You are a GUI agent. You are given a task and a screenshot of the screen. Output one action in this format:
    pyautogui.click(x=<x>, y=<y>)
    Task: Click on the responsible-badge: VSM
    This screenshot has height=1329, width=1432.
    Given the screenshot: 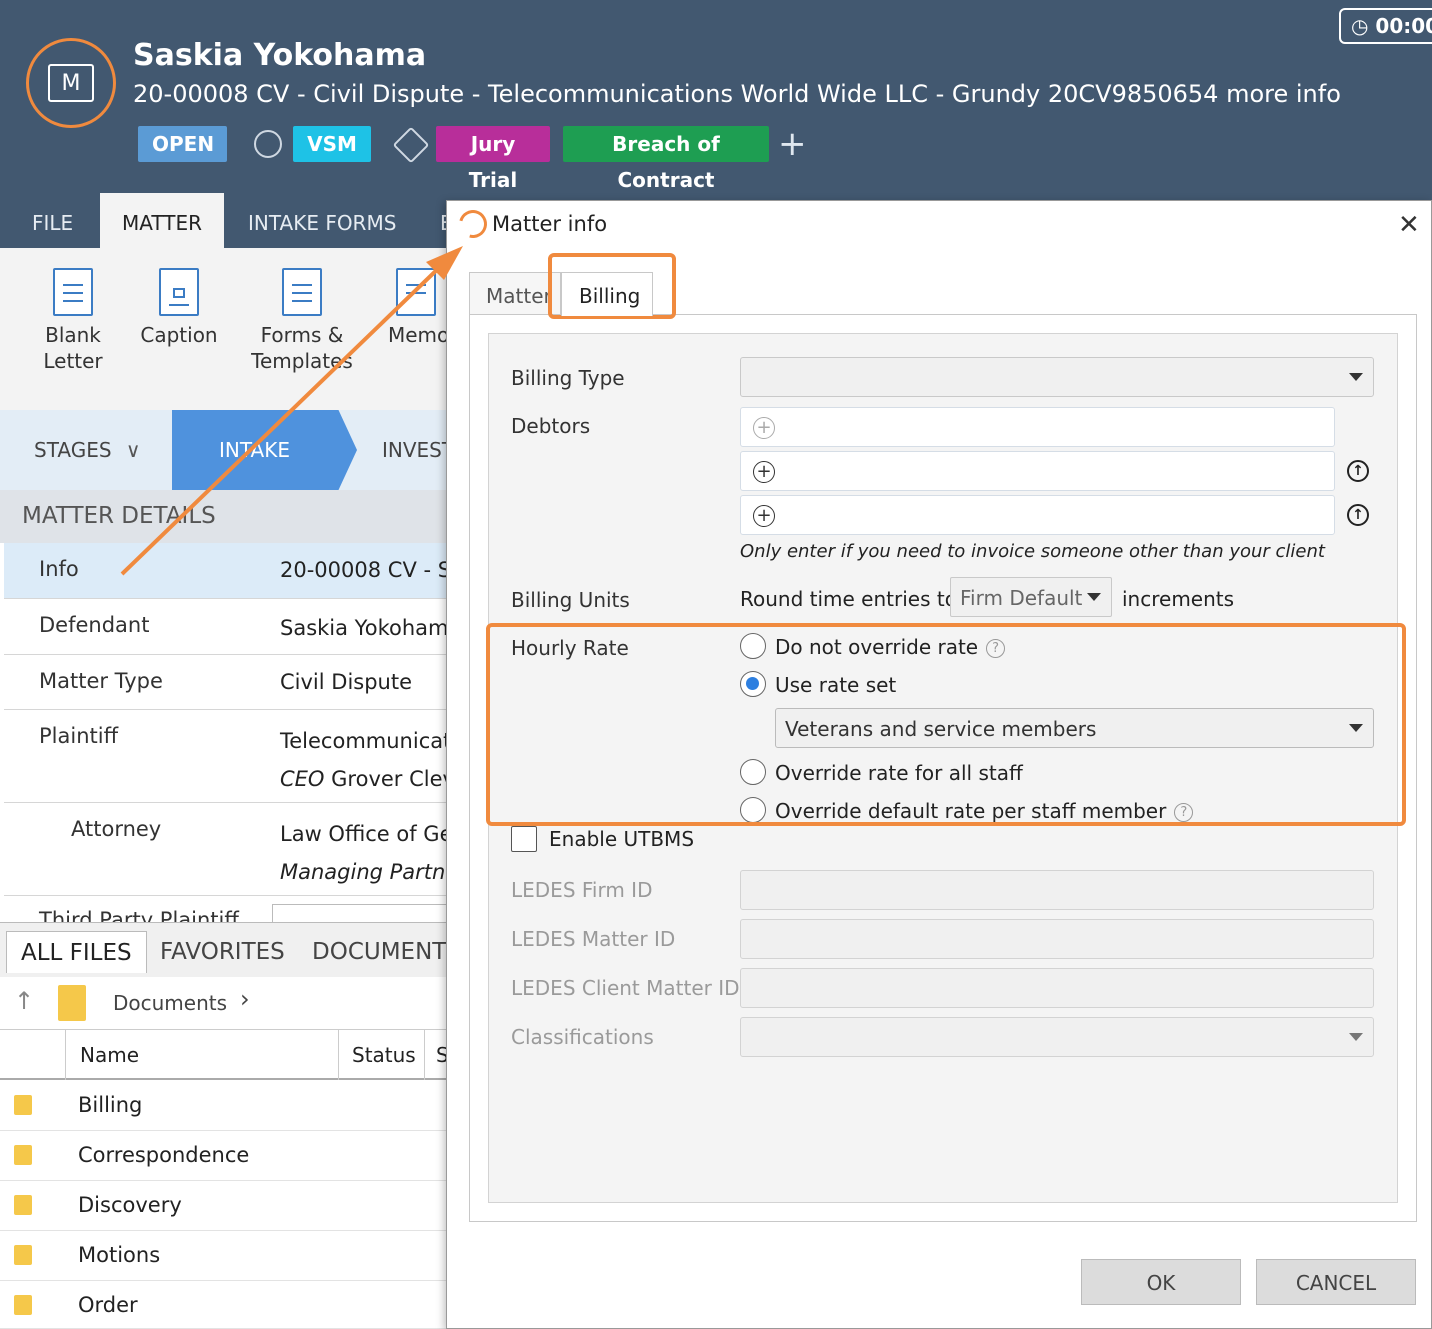 What is the action you would take?
    pyautogui.click(x=332, y=144)
    